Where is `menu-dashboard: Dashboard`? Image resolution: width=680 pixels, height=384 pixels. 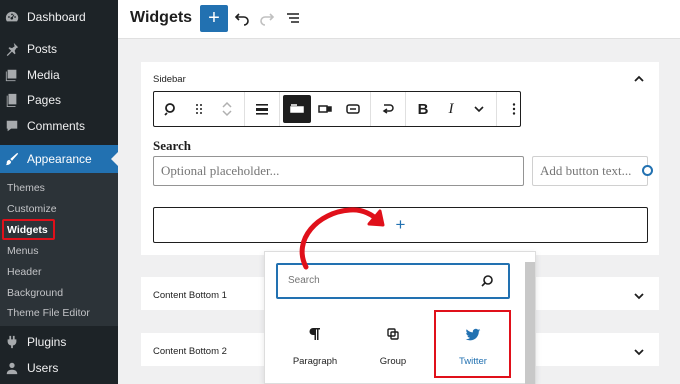
menu-dashboard: Dashboard is located at coordinates (59, 17).